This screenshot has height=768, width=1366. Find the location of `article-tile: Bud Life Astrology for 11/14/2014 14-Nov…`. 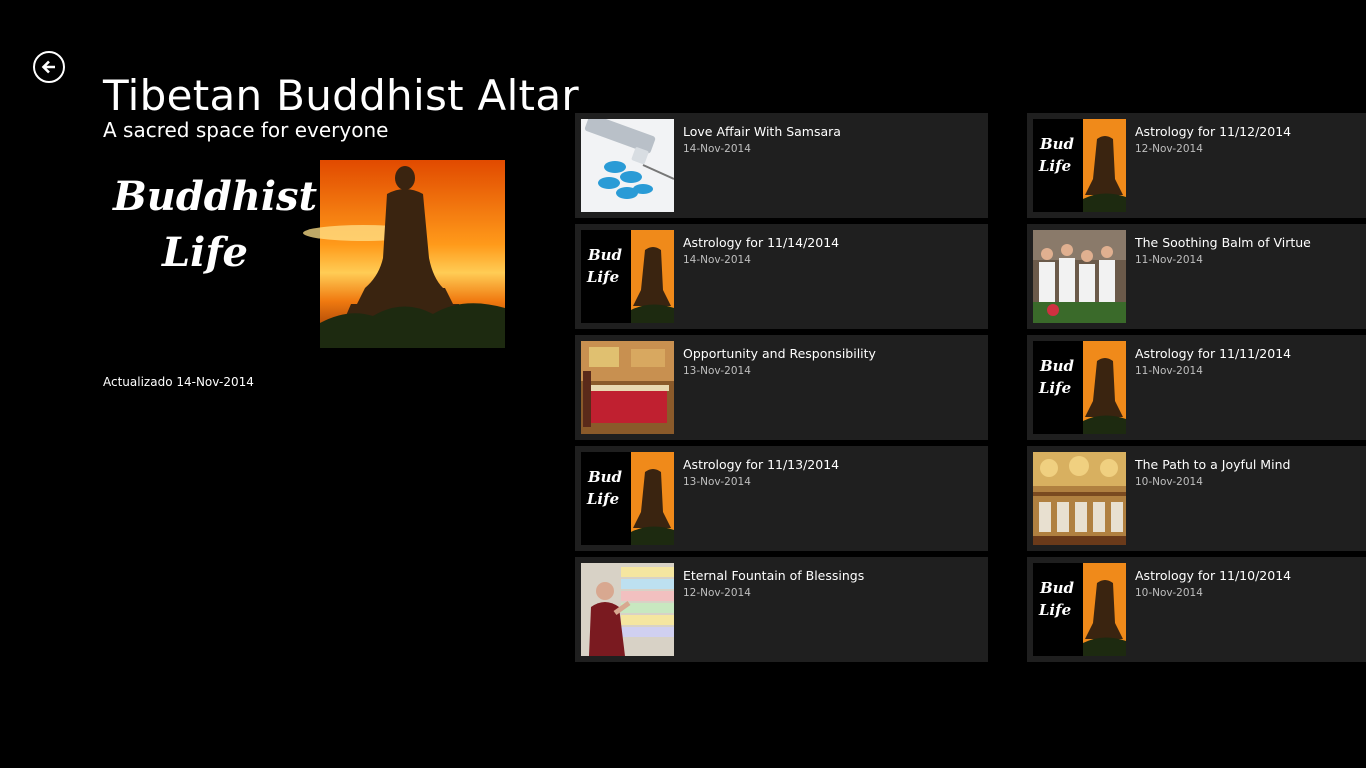

article-tile: Bud Life Astrology for 11/14/2014 14-Nov… is located at coordinates (781, 276).